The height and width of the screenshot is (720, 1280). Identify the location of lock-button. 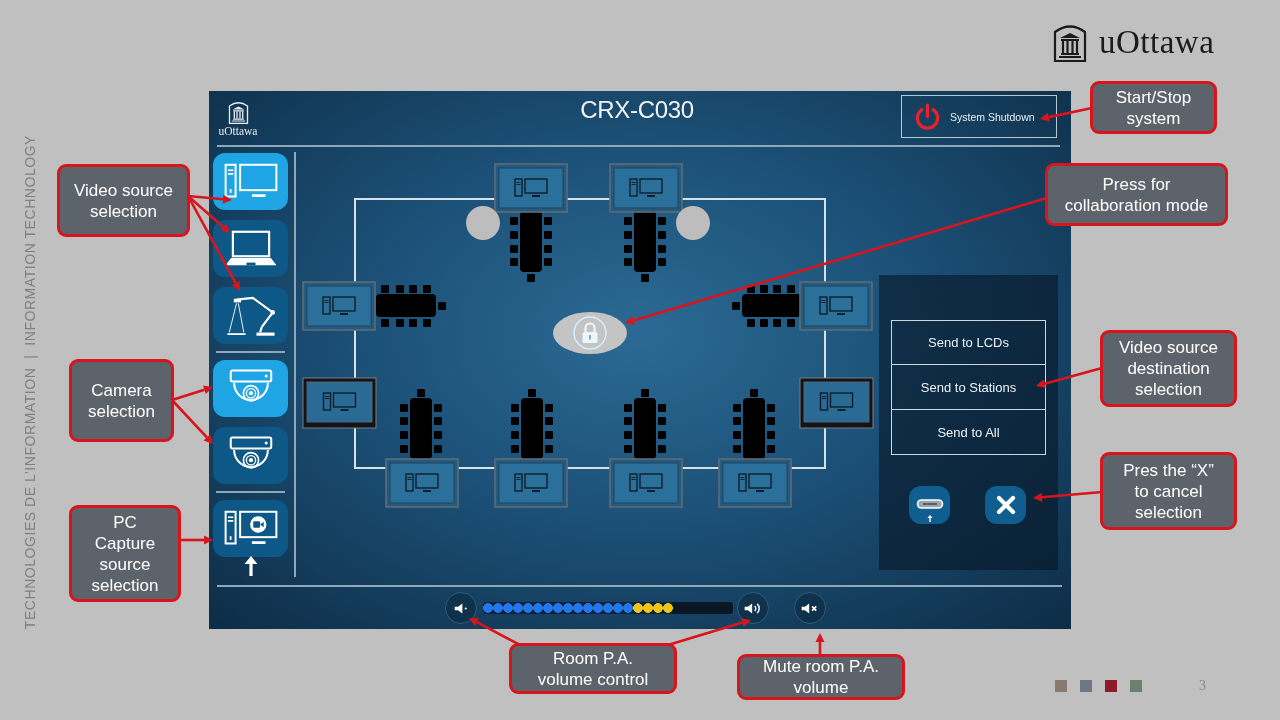
(590, 333).